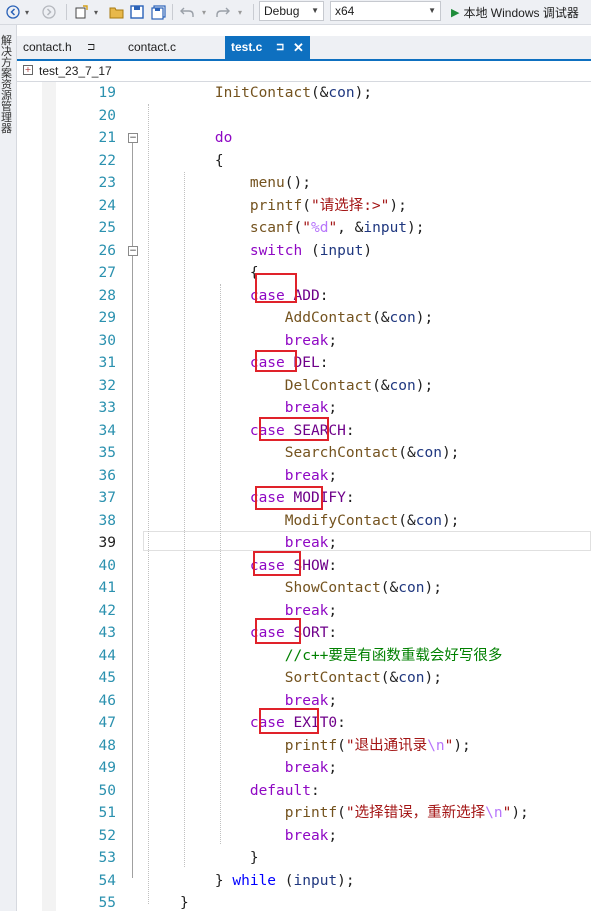  I want to click on code-line: 29 AddContact(&con);, so click(304, 318).